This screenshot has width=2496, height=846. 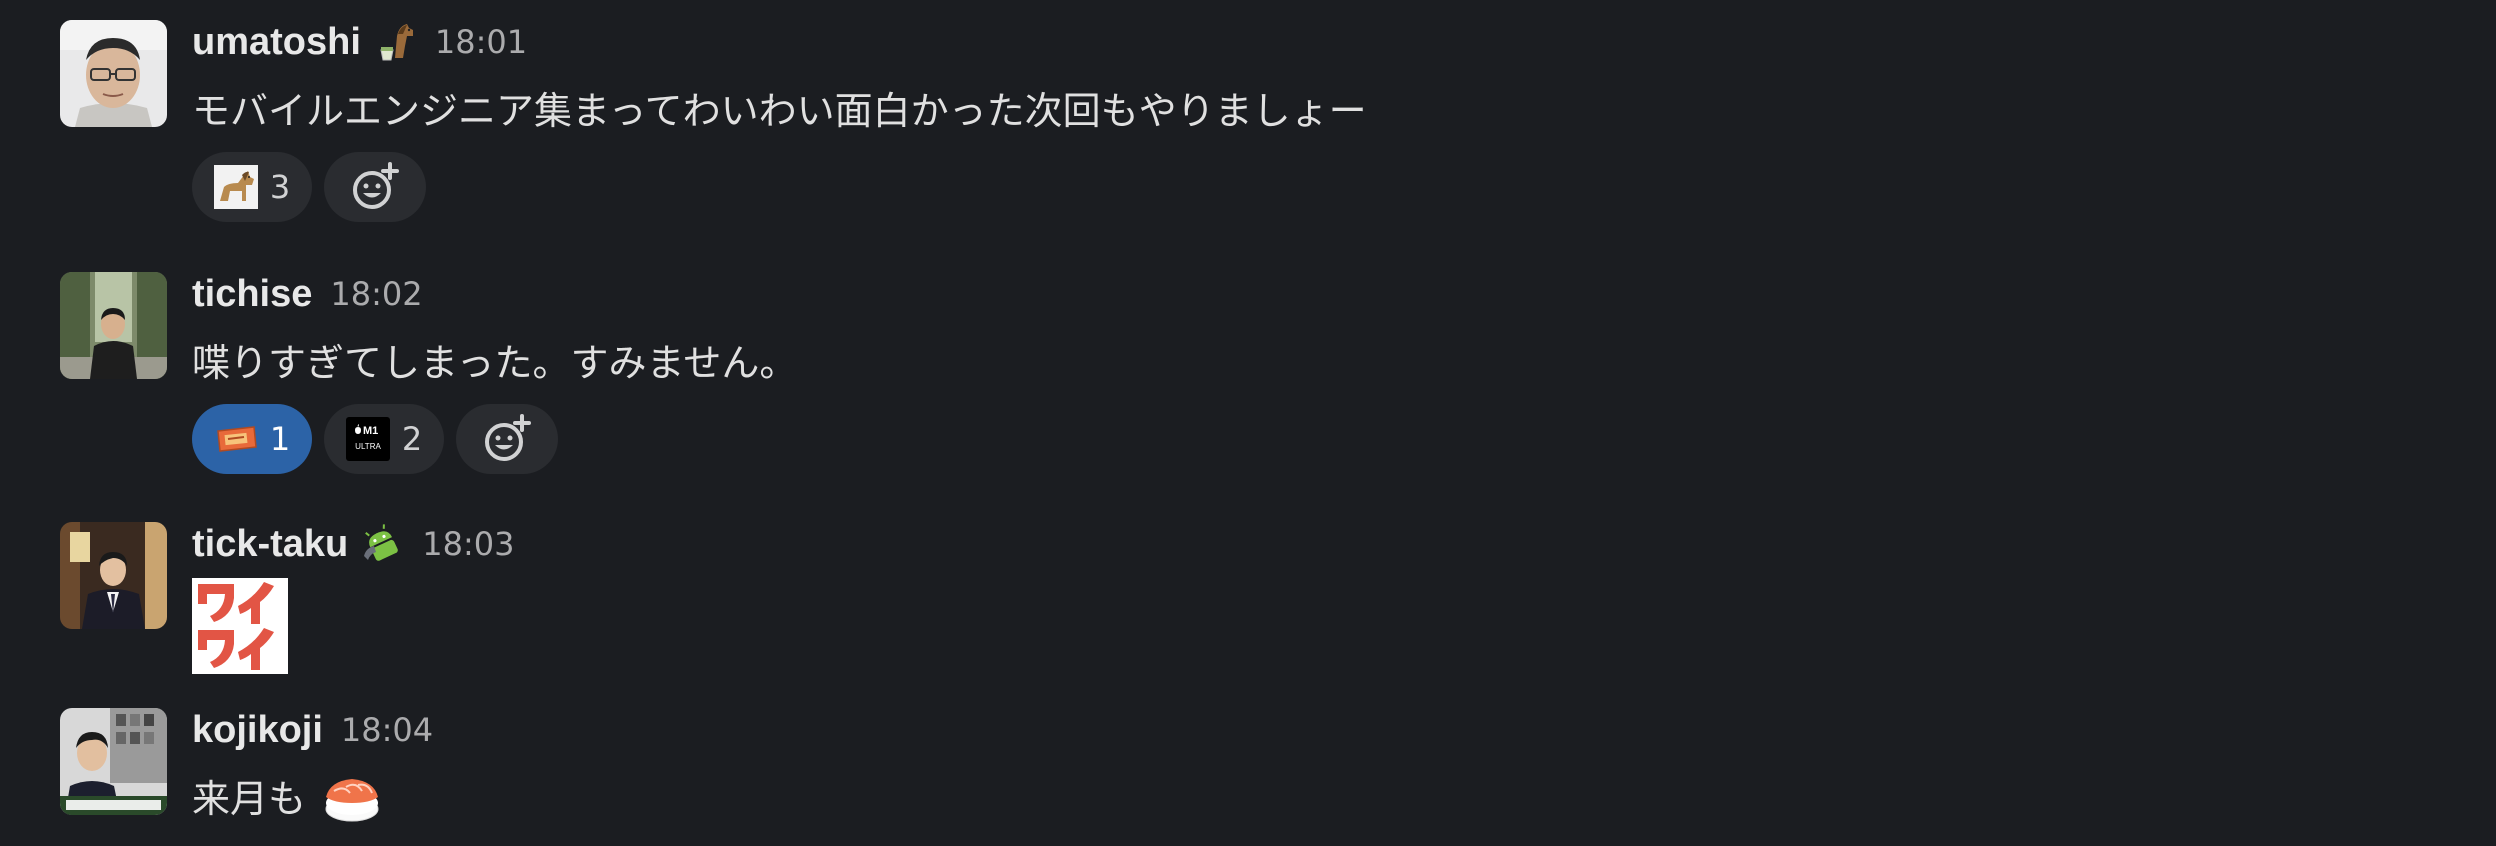 I want to click on ticket-icon, so click(x=236, y=439).